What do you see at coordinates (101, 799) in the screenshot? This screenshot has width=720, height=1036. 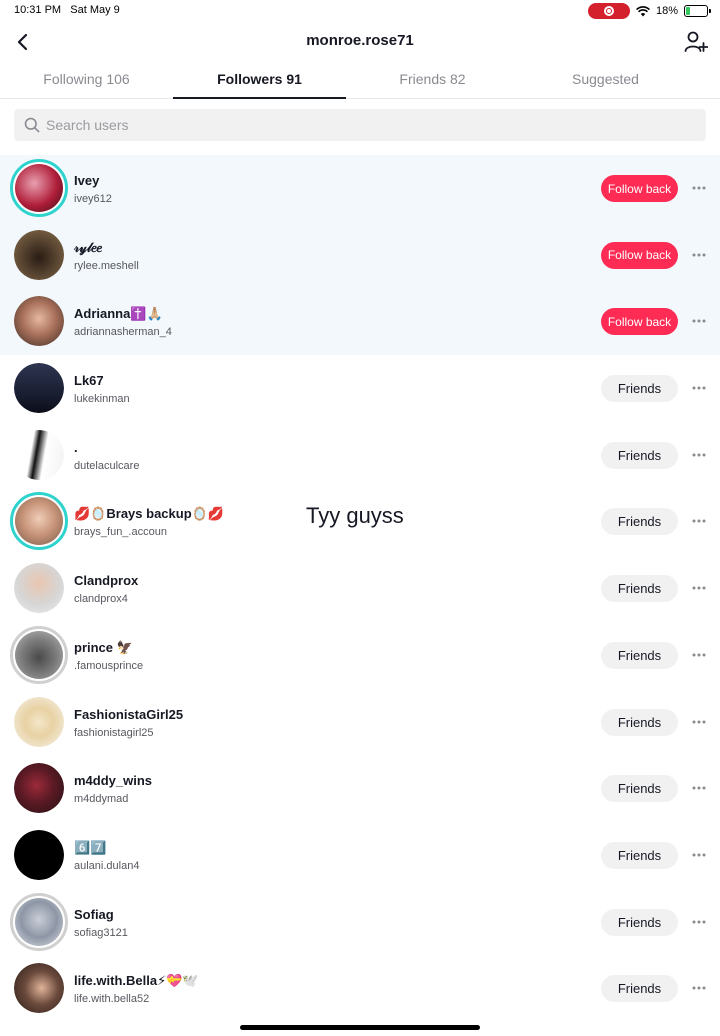 I see `user-handle: m4ddymad` at bounding box center [101, 799].